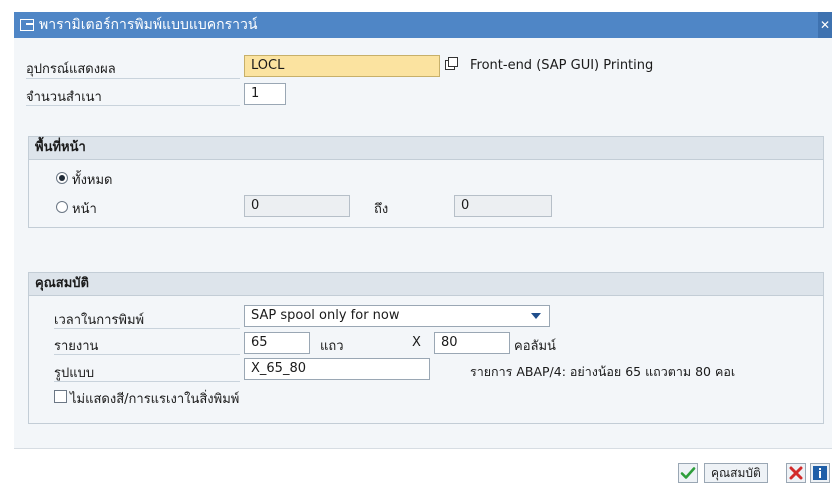  Describe the element at coordinates (423, 448) in the screenshot. I see `footer-divider` at that location.